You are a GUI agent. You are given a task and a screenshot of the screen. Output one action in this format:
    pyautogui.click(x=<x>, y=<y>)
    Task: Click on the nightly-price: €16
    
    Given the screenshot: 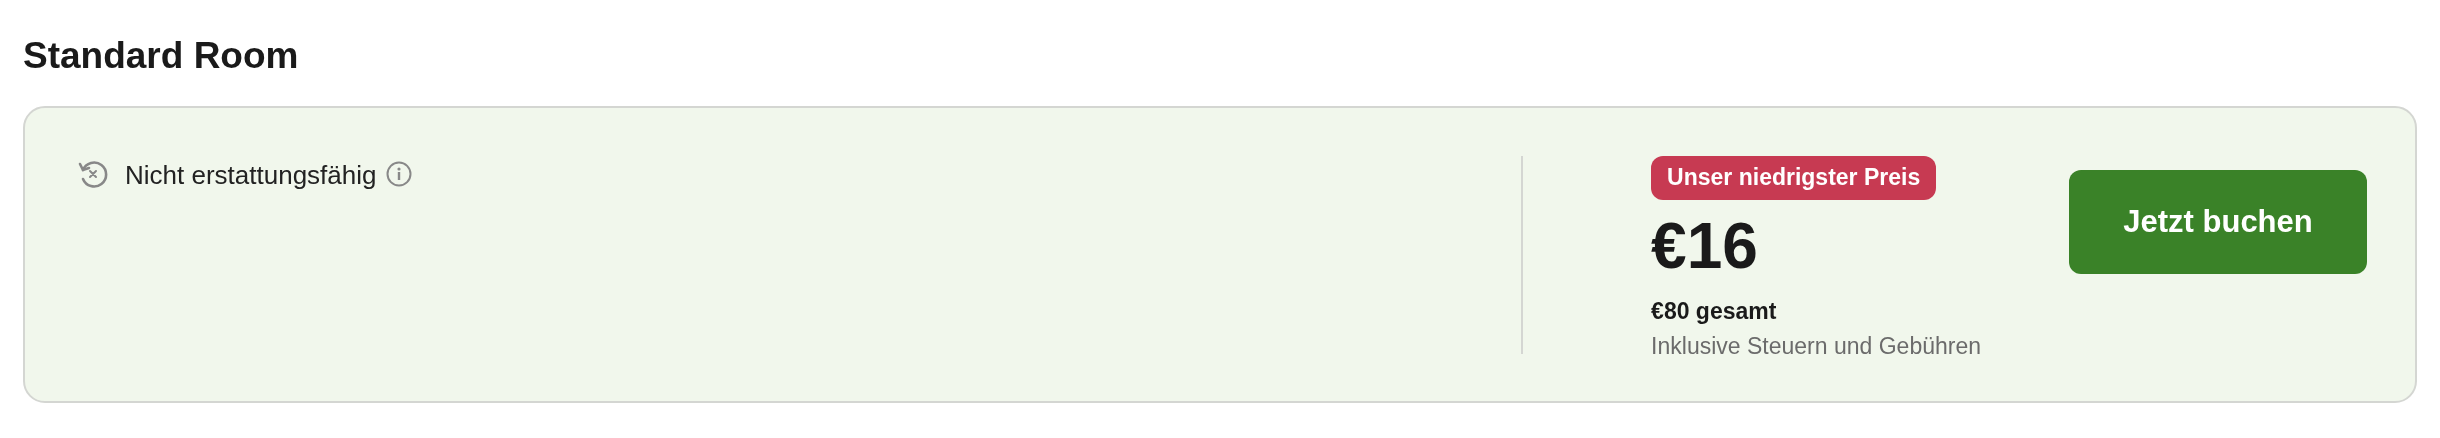 What is the action you would take?
    pyautogui.click(x=1704, y=246)
    